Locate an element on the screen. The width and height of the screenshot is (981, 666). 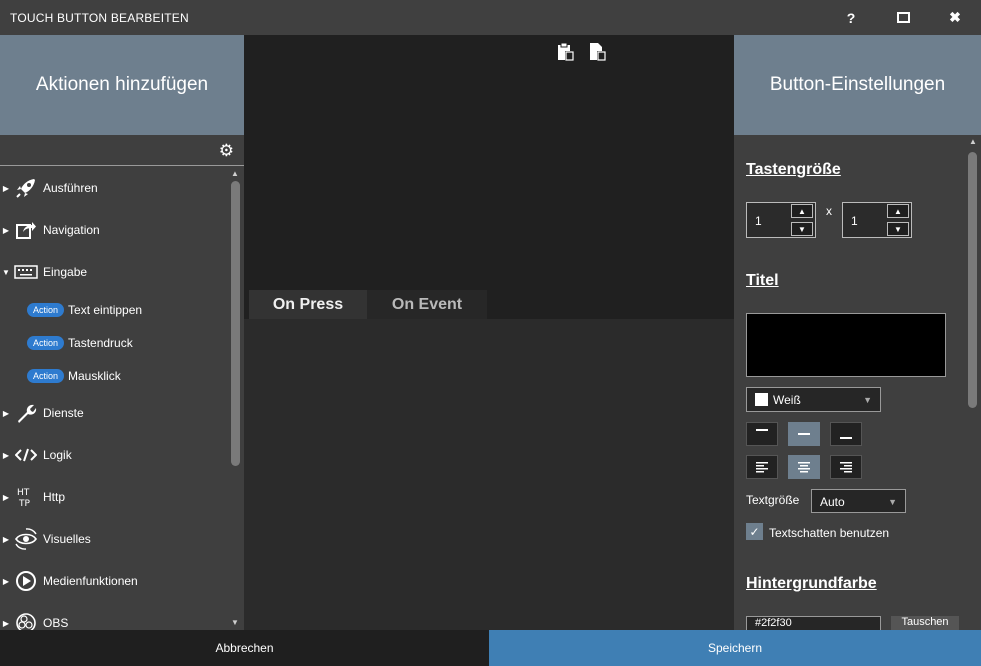
title-text-field is located at coordinates (846, 345).